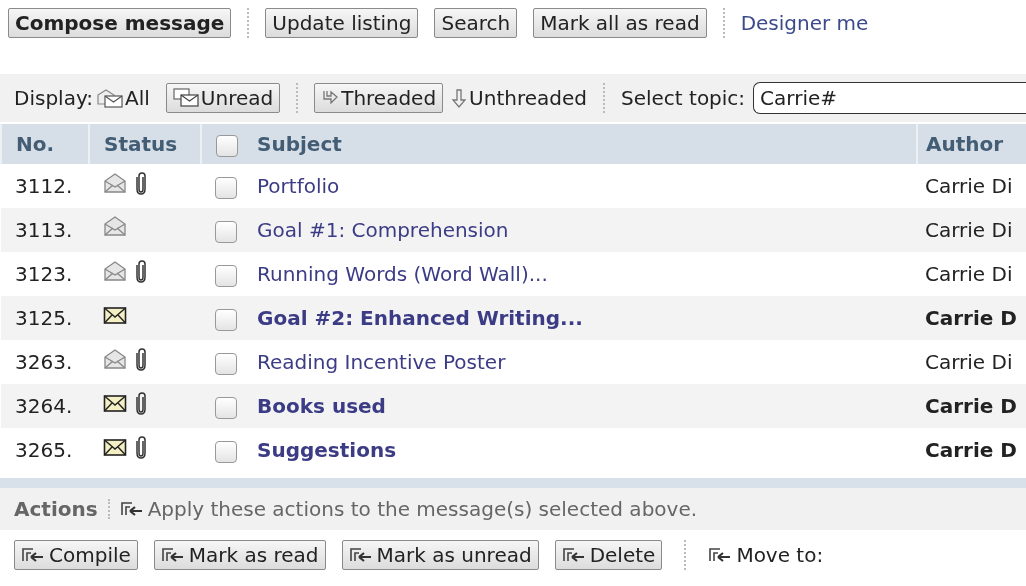  What do you see at coordinates (223, 98) in the screenshot?
I see `filter-option: Unread` at bounding box center [223, 98].